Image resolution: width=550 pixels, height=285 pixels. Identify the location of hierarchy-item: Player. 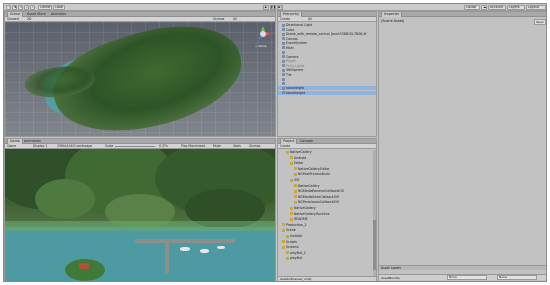
(327, 61).